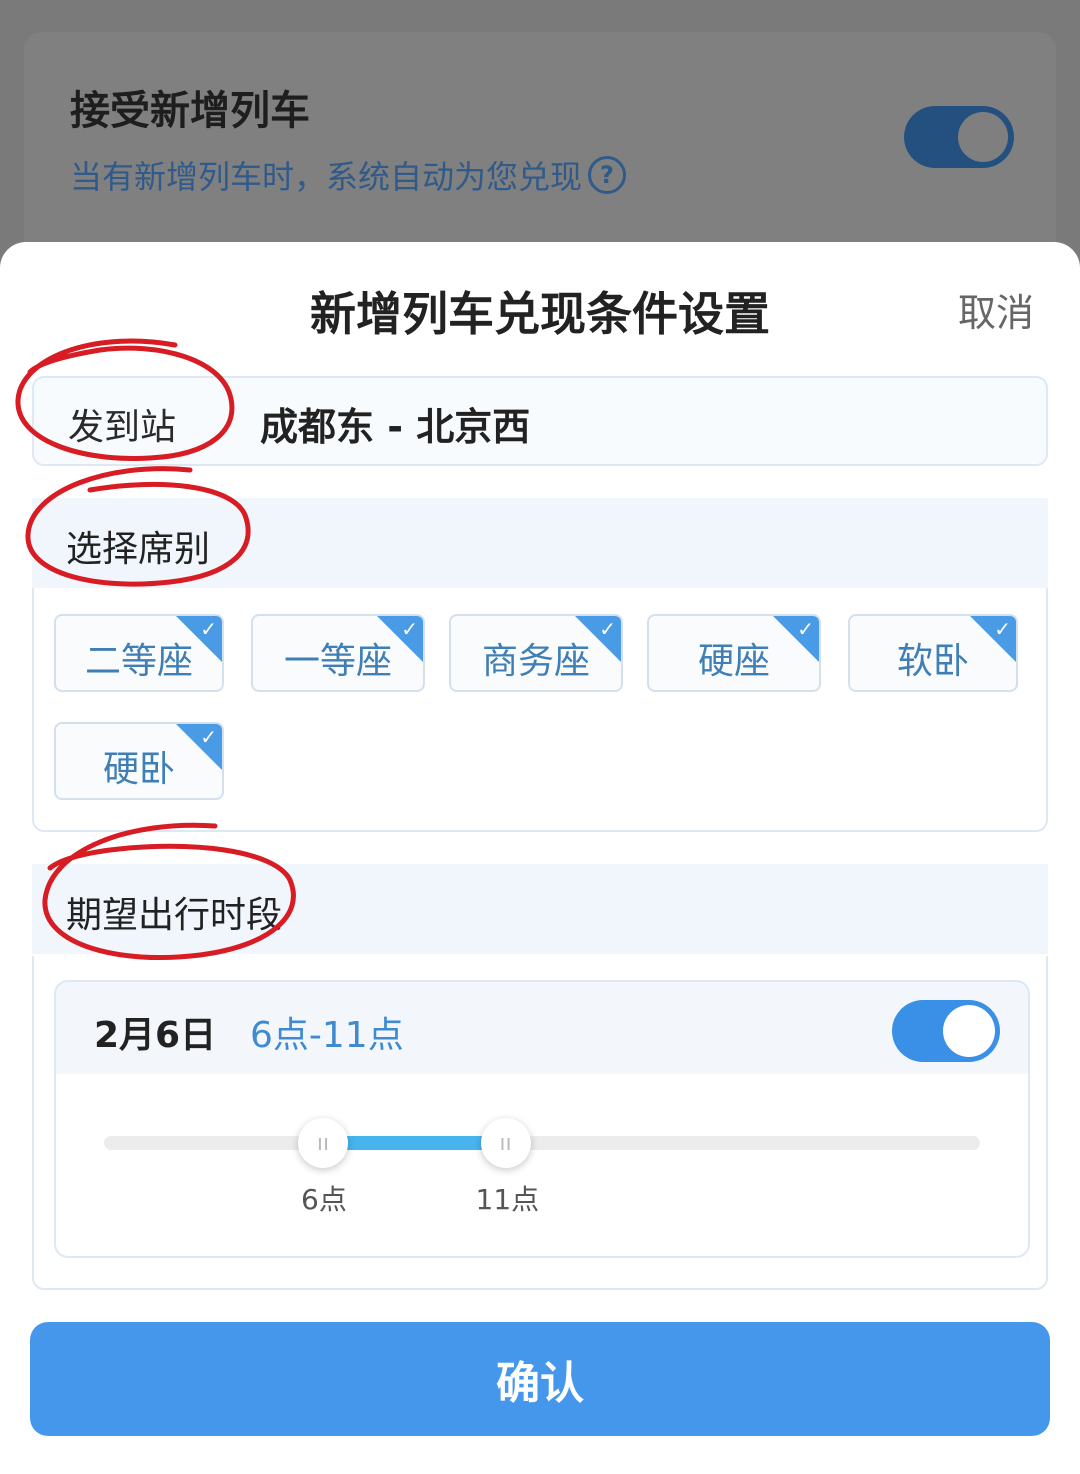 The width and height of the screenshot is (1080, 1474). What do you see at coordinates (327, 1035) in the screenshot?
I see `time-range-text: 6点-11点` at bounding box center [327, 1035].